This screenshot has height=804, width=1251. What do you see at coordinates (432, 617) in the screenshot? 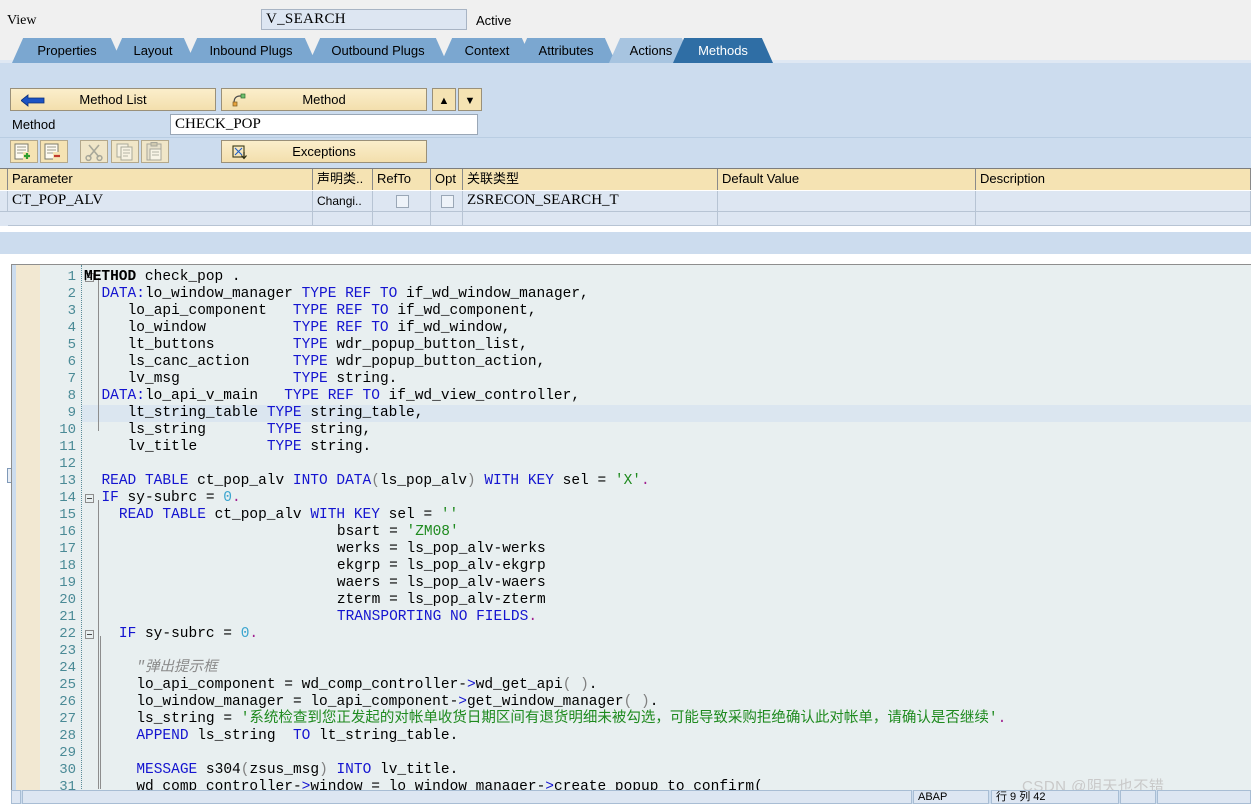
I see `code-token: TRANSPORTING NO FIELDS` at bounding box center [432, 617].